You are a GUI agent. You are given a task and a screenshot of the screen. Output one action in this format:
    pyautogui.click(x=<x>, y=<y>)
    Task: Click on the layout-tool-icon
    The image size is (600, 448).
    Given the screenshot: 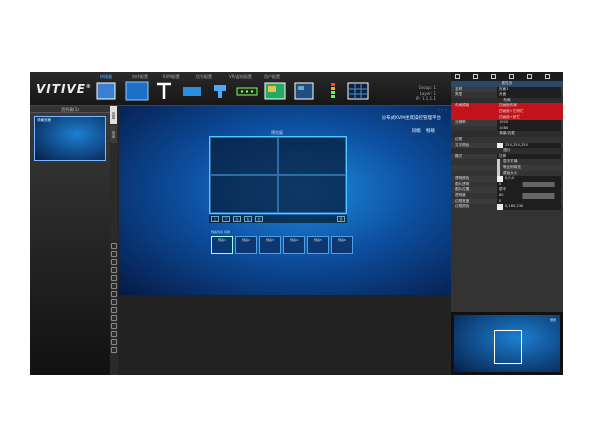 What is the action you would take?
    pyautogui.click(x=304, y=91)
    